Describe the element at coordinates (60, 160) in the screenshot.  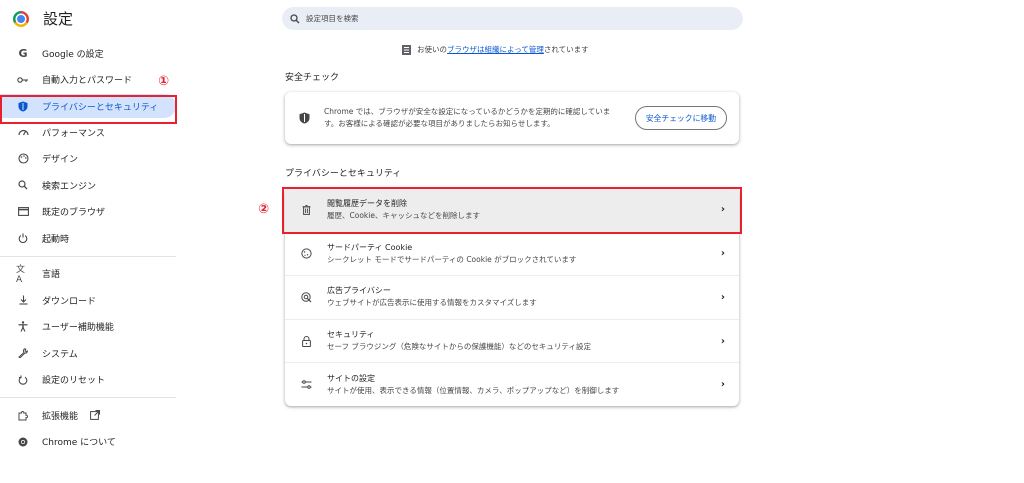
I see `sidebar-item-label: デザイン` at that location.